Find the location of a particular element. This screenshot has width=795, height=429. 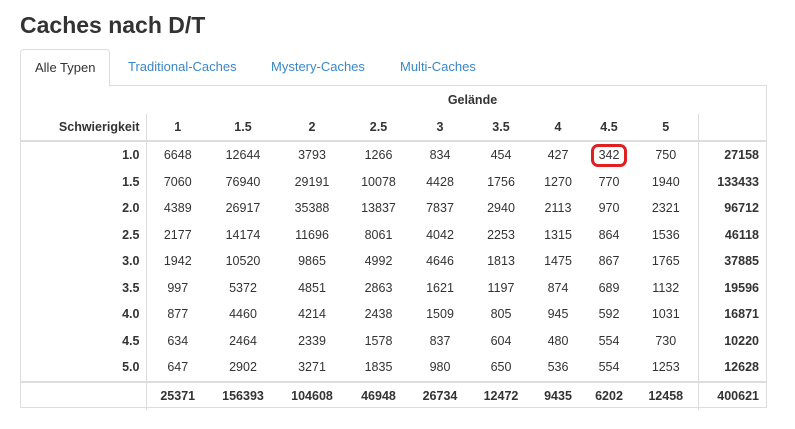

table-cell: 4214 is located at coordinates (312, 314).